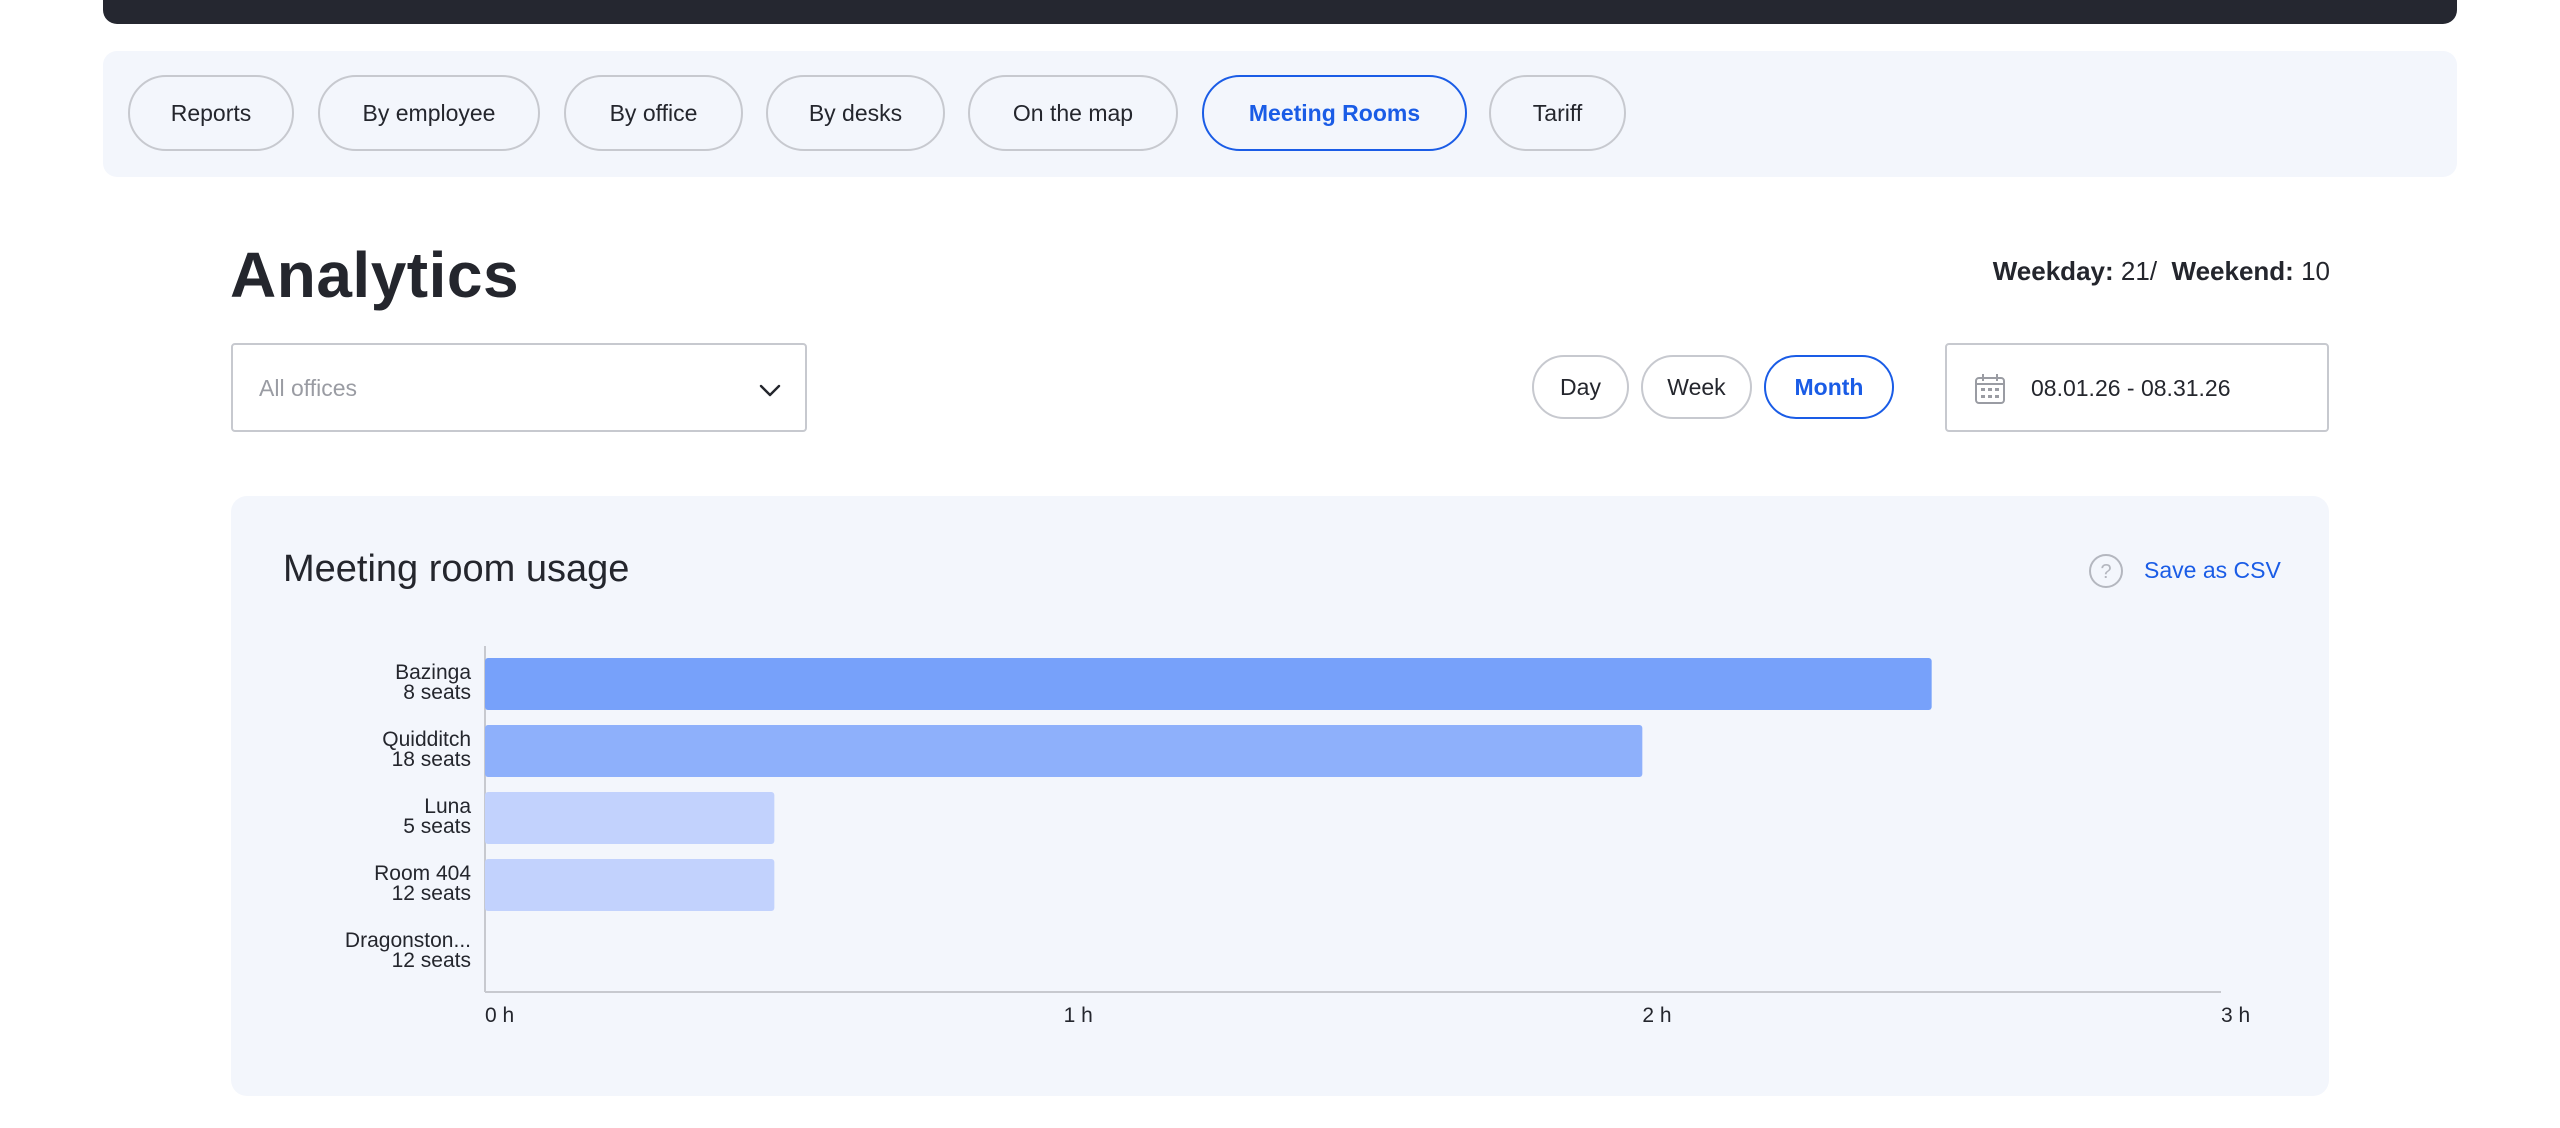  Describe the element at coordinates (1656, 1015) in the screenshot. I see `x-tick-label: 2 h` at that location.